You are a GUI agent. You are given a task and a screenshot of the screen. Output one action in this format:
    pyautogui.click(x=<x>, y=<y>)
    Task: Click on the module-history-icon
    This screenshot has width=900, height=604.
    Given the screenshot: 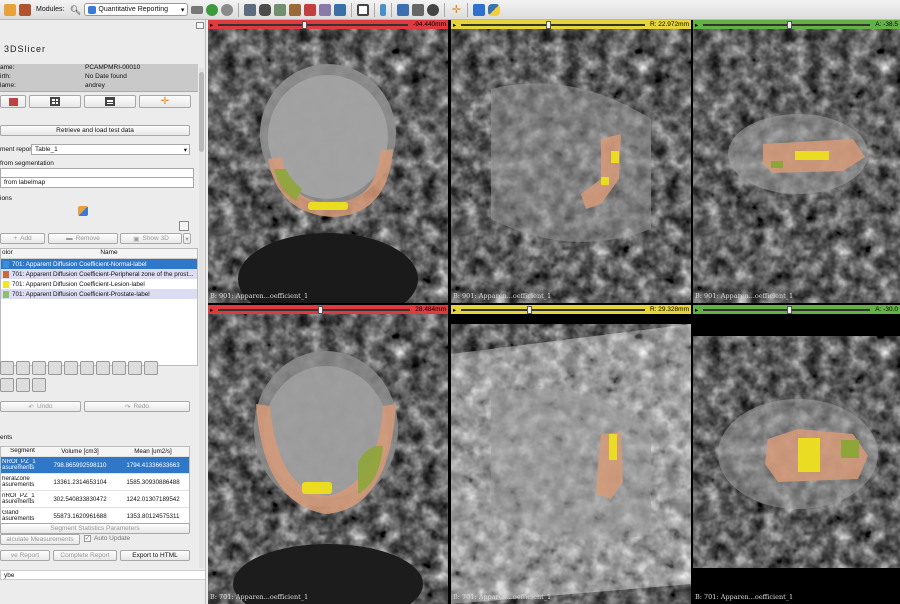 What is the action you would take?
    pyautogui.click(x=197, y=9)
    